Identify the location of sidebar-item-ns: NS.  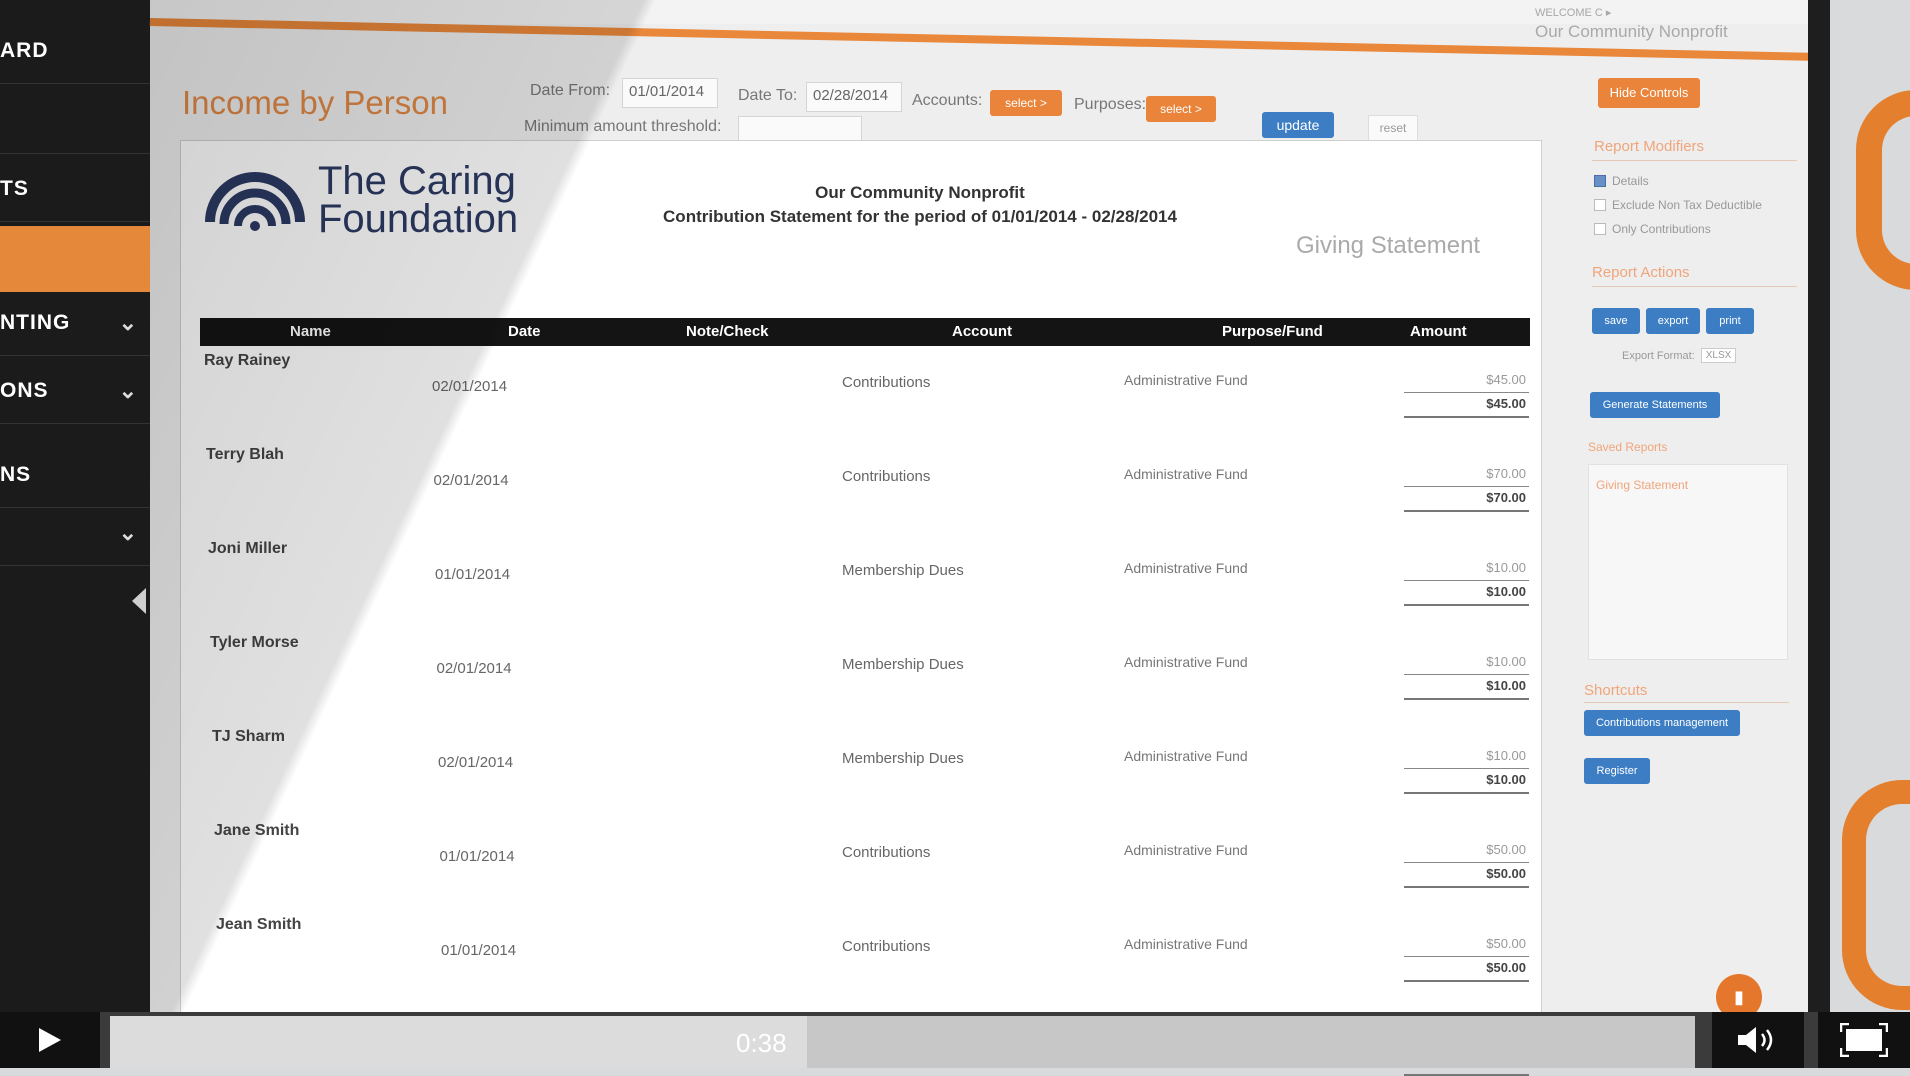
(78, 475).